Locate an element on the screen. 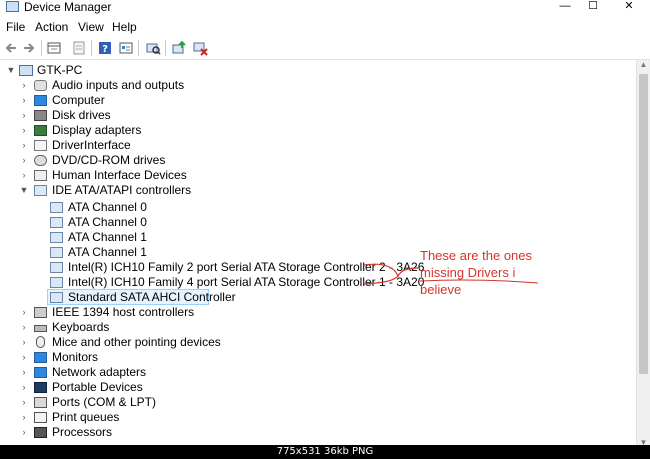 This screenshot has width=650, height=459. annotation-arrows is located at coordinates (451, 274).